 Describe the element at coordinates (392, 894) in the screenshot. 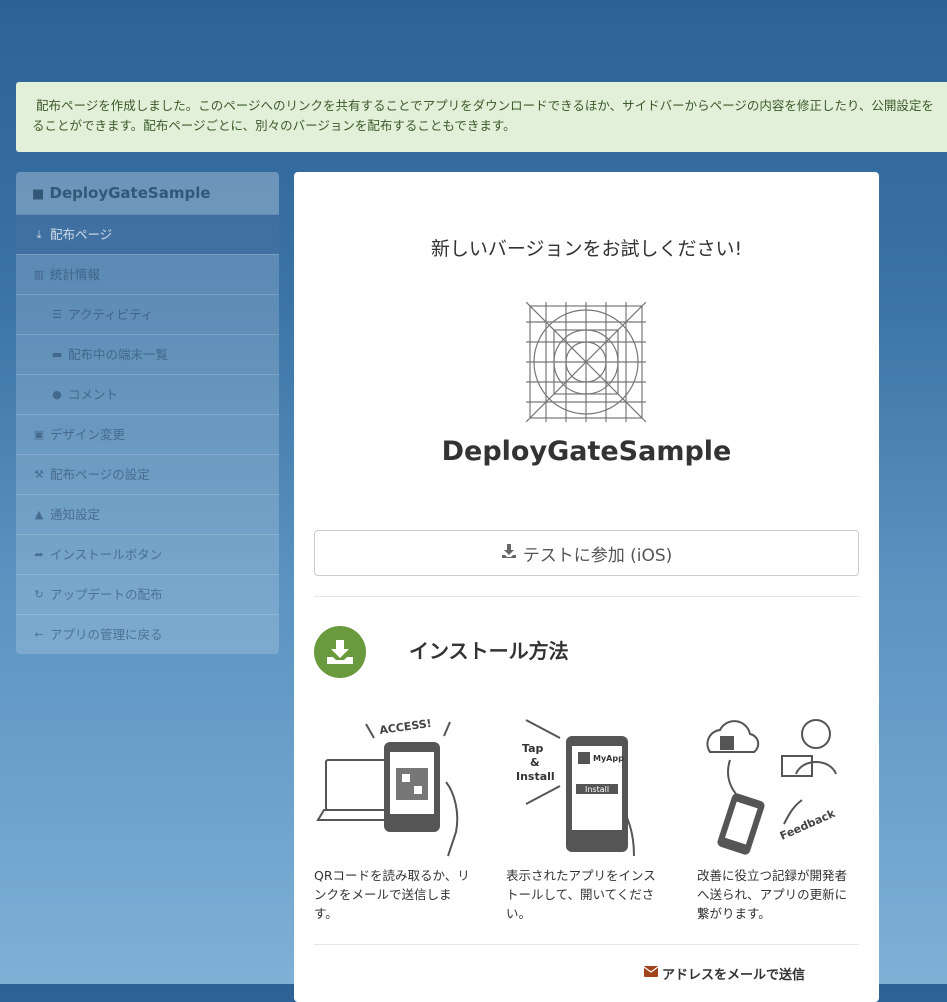

I see `step-1-text: QRコードを読み取るか、リンクをメールで送信します。` at that location.